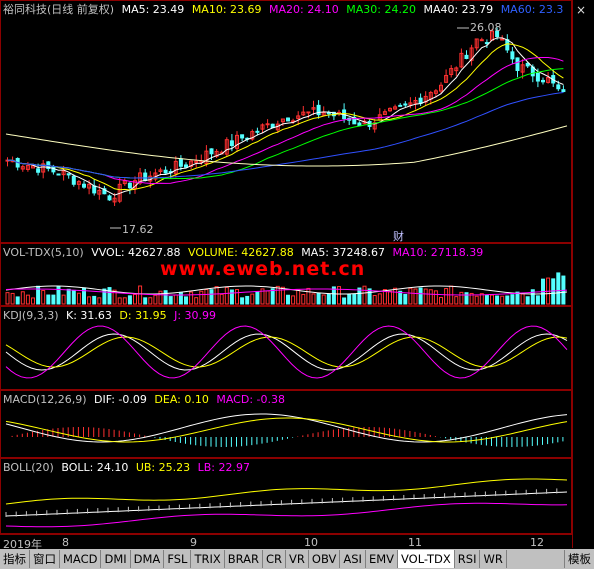 The width and height of the screenshot is (594, 569). Describe the element at coordinates (263, 269) in the screenshot. I see `watermark-text: www.eweb.net.cn` at that location.